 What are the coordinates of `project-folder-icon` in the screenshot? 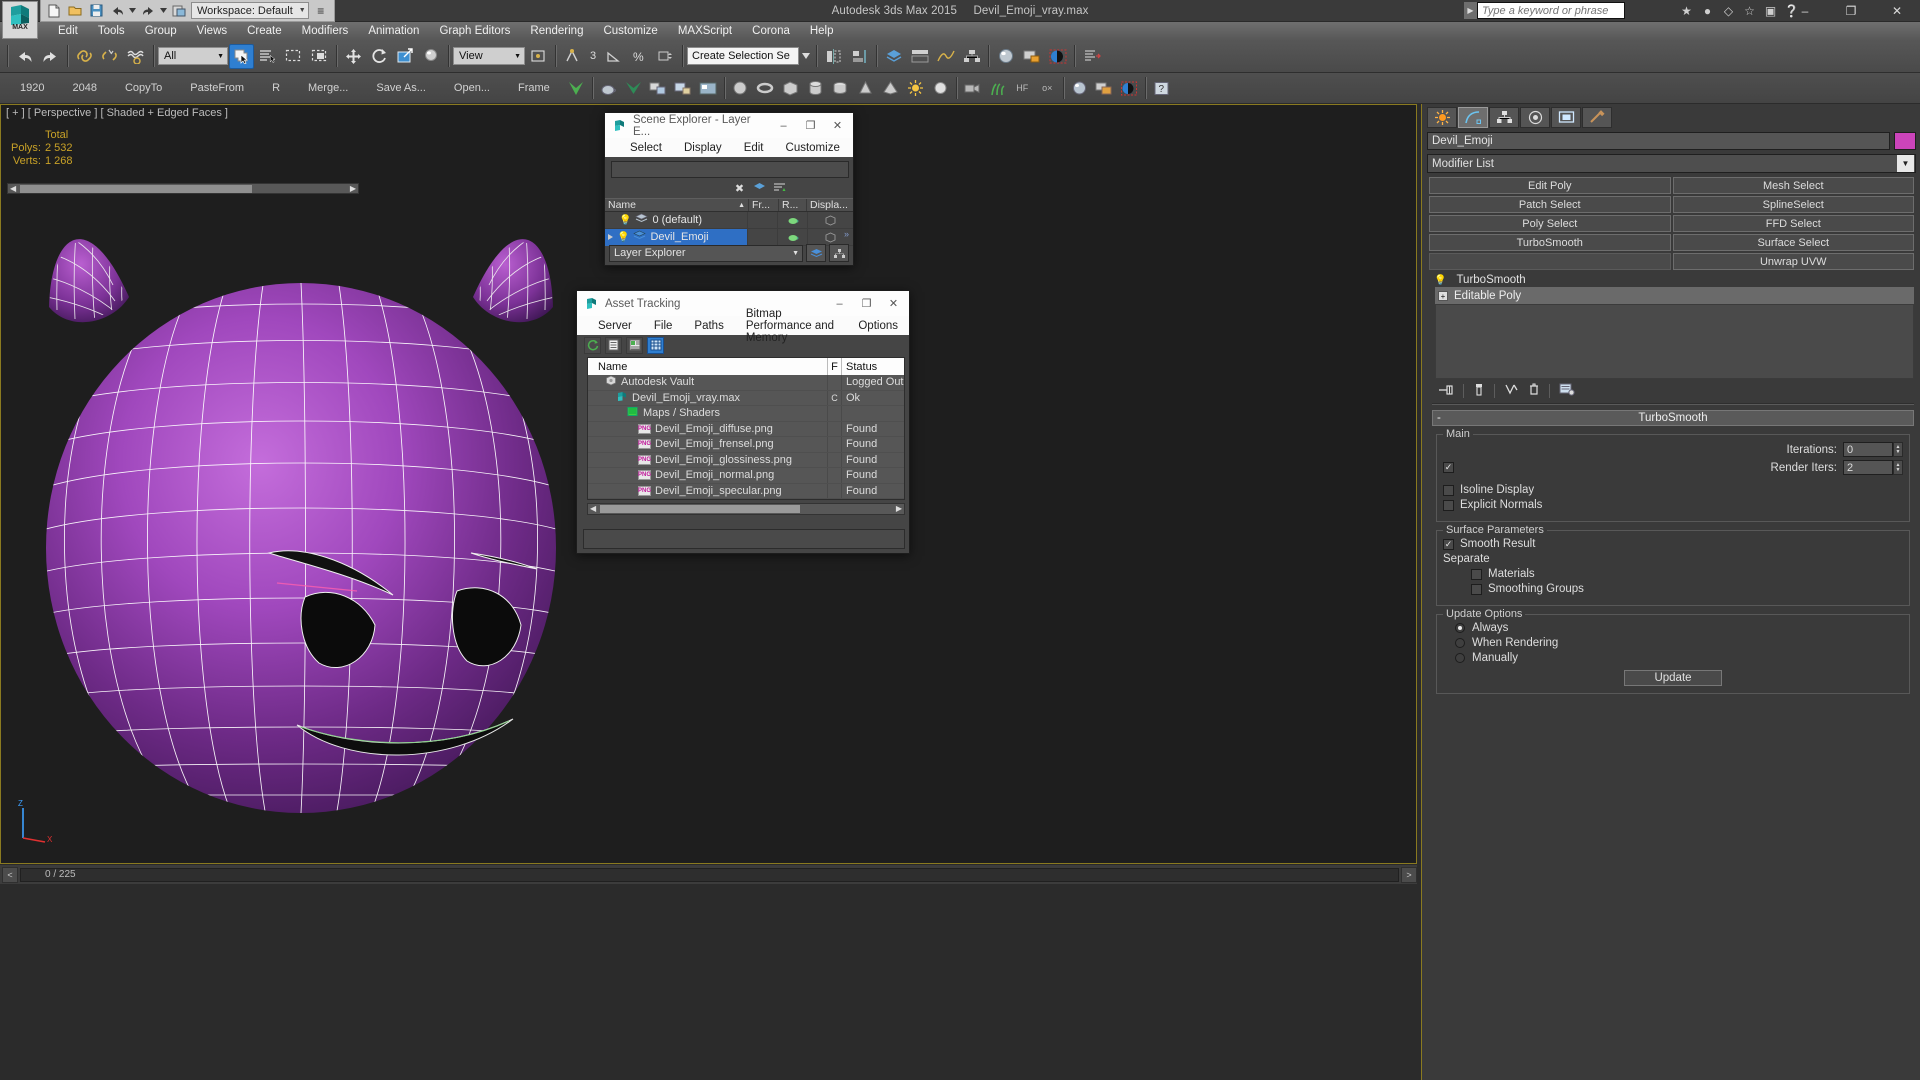 It's located at (179, 10).